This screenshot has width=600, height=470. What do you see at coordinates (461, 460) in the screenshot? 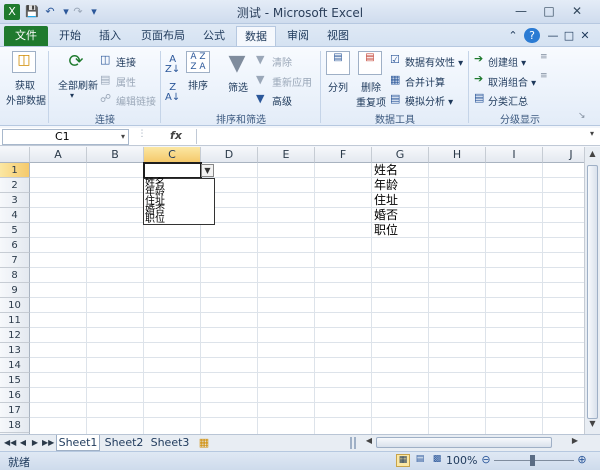
I see `zoom-level: 100%` at bounding box center [461, 460].